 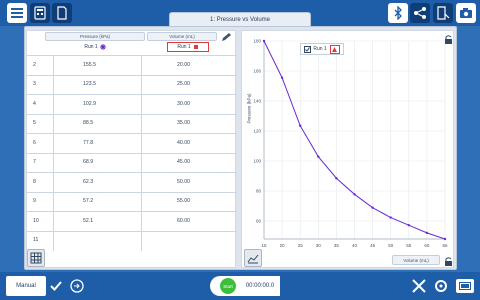 I want to click on table-row: 2 155.5 20.00, so click(x=132, y=64).